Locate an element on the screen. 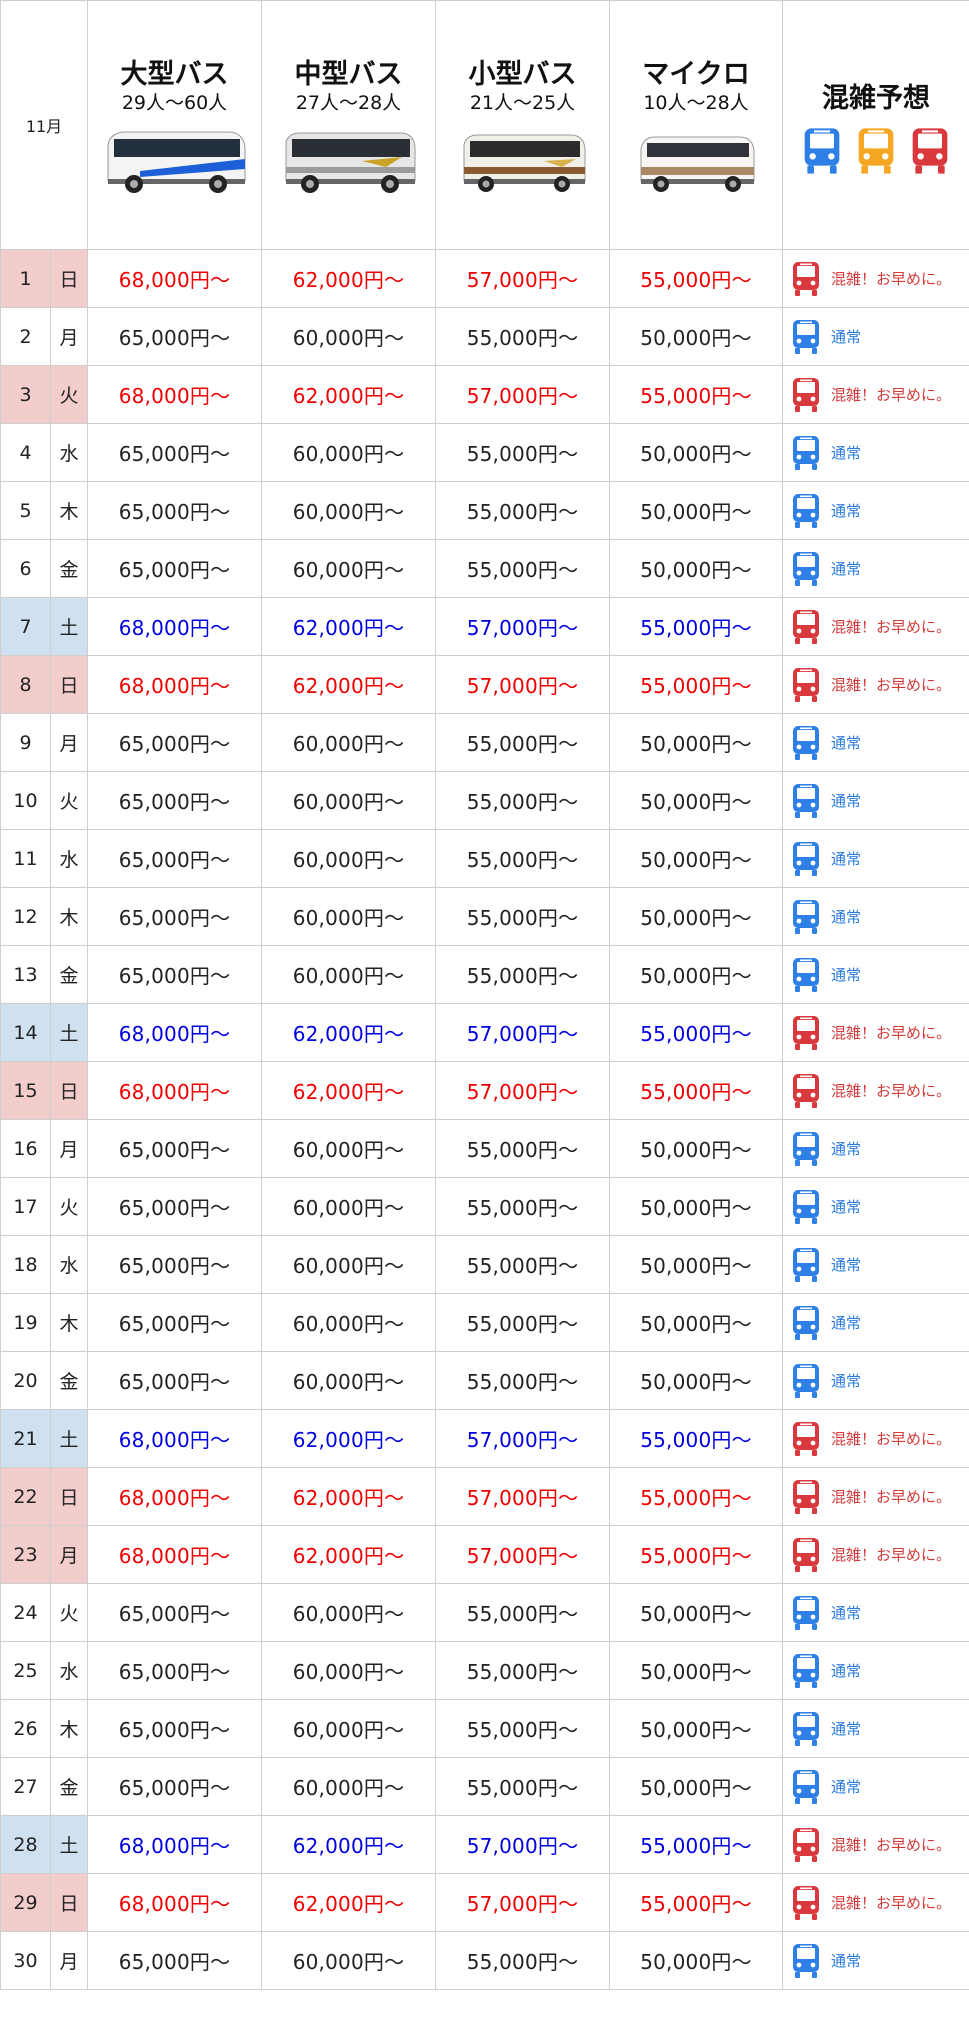 The image size is (969, 2042). weekday: 金 is located at coordinates (69, 1788).